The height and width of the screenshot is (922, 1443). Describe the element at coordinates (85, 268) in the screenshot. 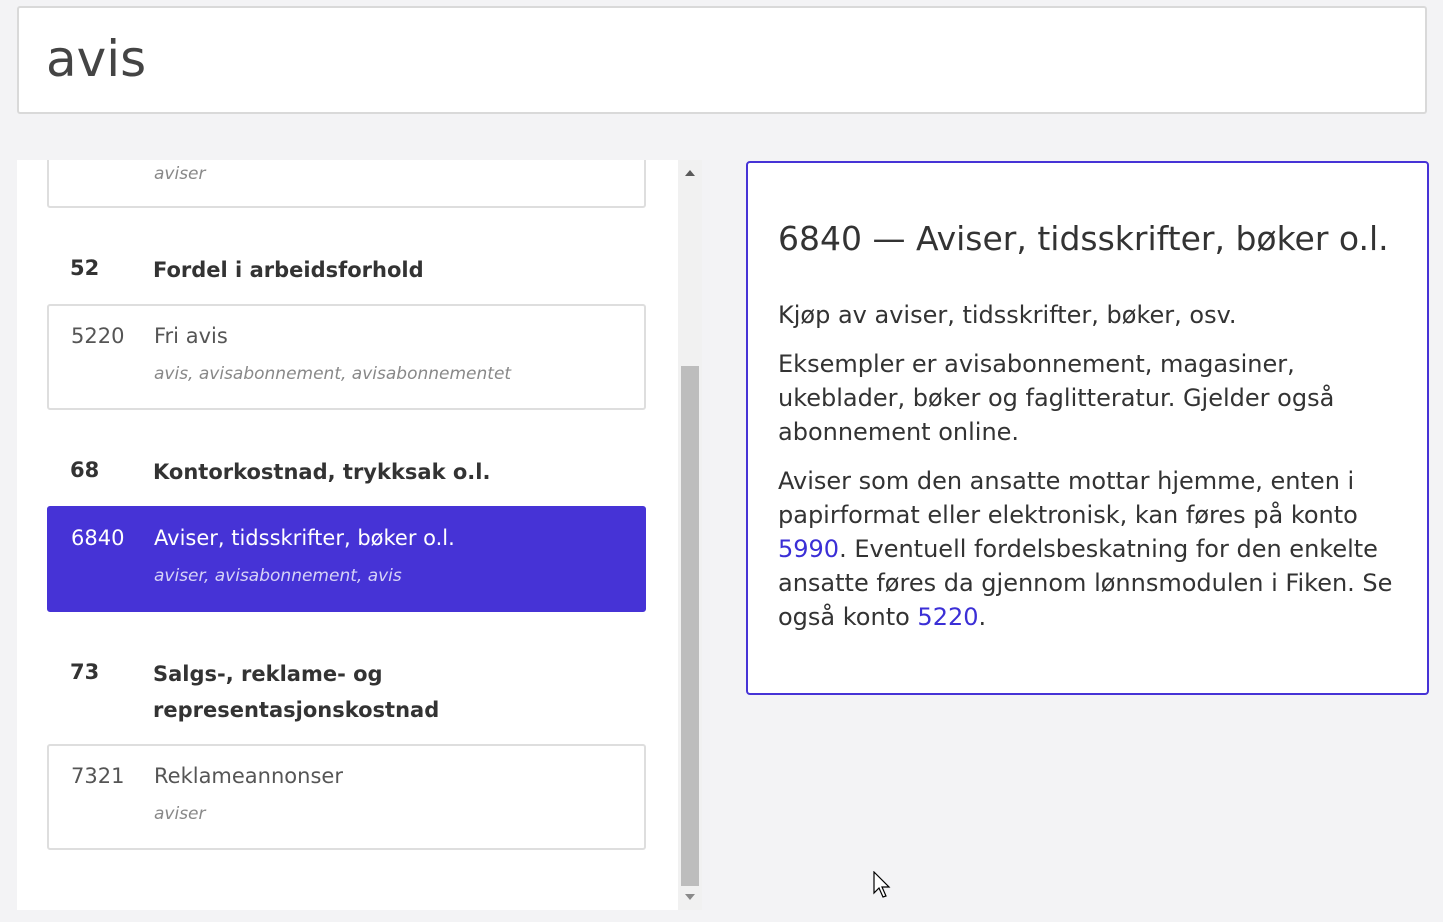

I see `group-number: 52` at that location.